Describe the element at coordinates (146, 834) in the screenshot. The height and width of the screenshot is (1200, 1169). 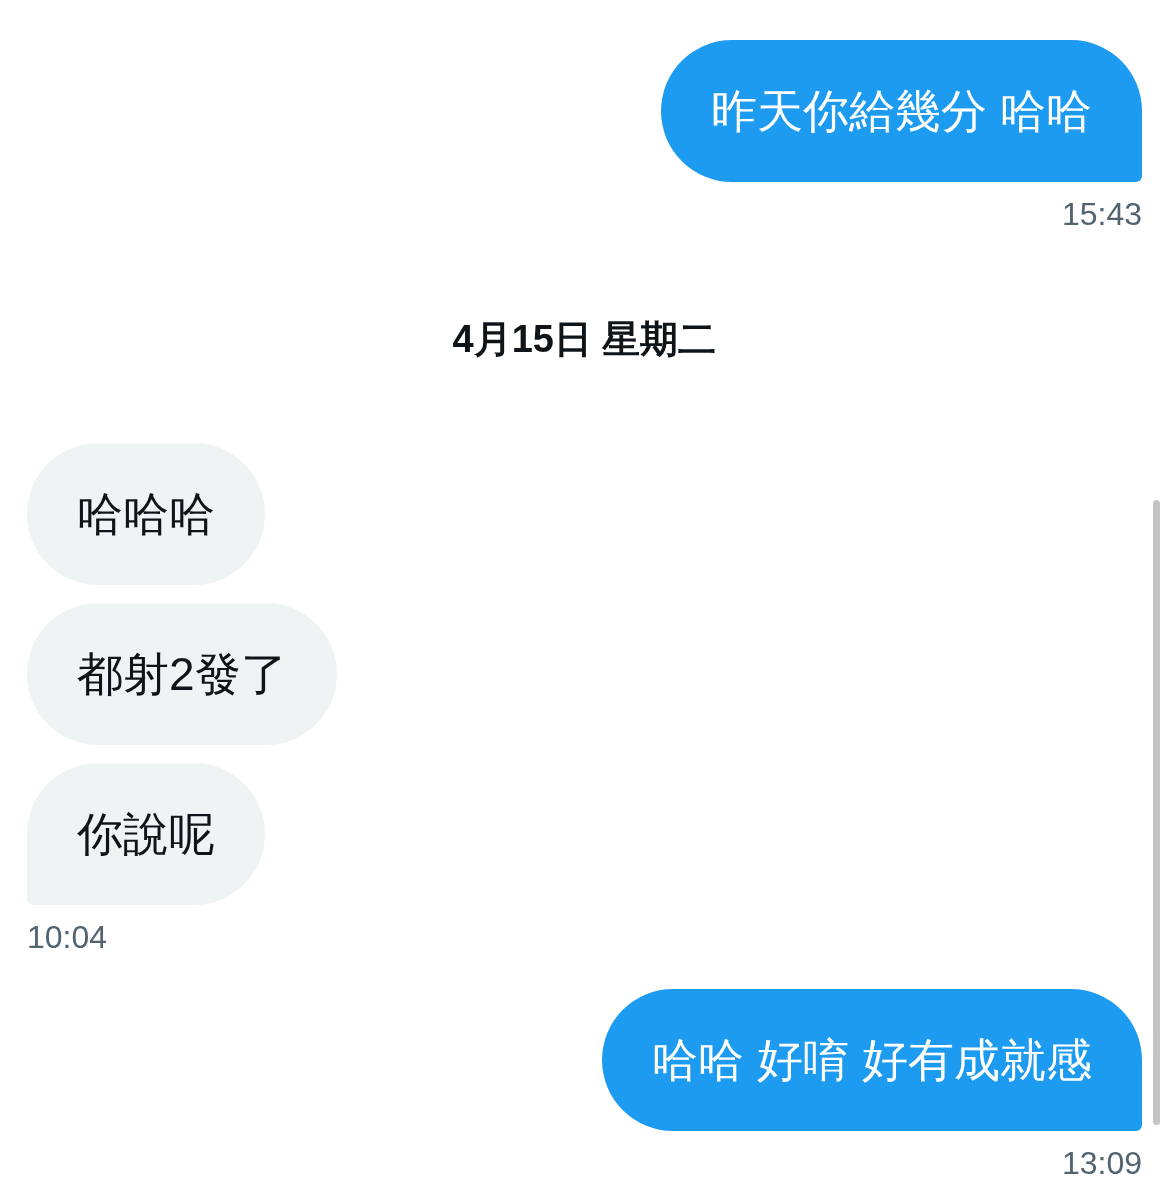
I see `message-bubble: 你說呢` at that location.